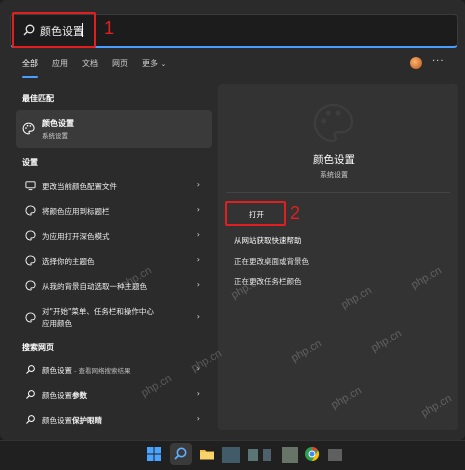 This screenshot has width=465, height=470. I want to click on web-result-item: 颜色设置 - 查看网络搜索结果 ›, so click(114, 370).